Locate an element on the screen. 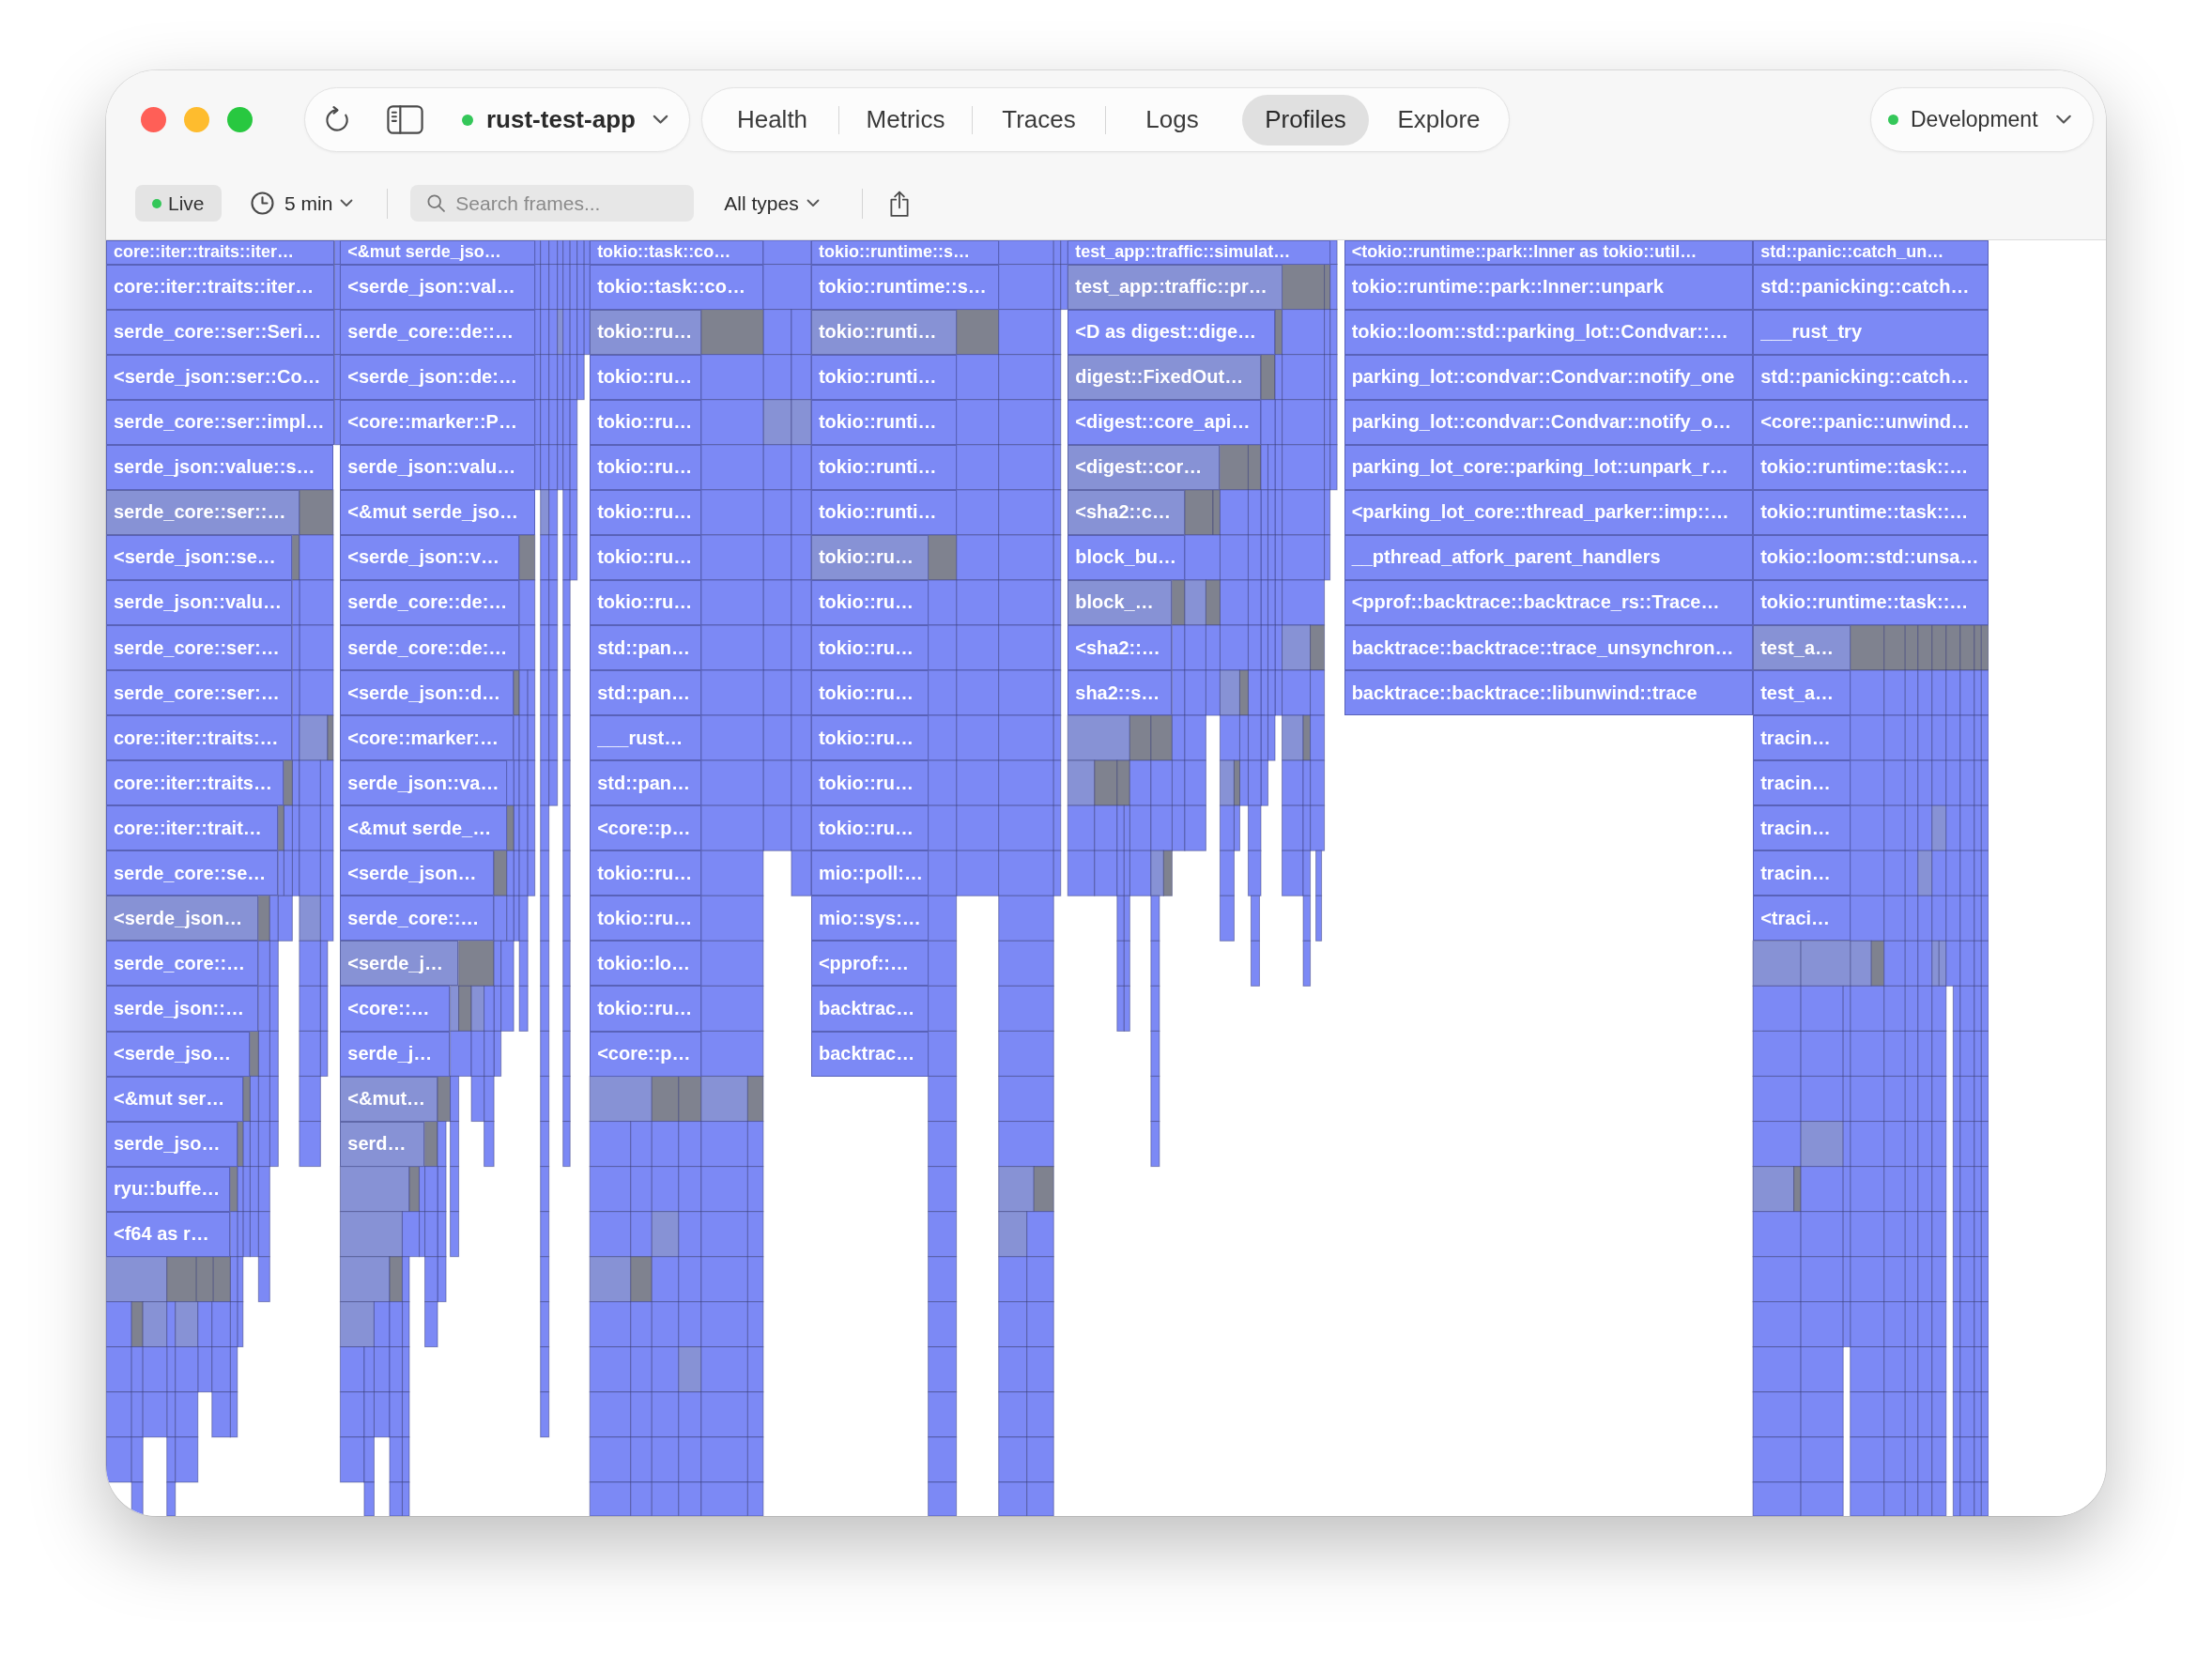  nav-tab: Metrics is located at coordinates (905, 119).